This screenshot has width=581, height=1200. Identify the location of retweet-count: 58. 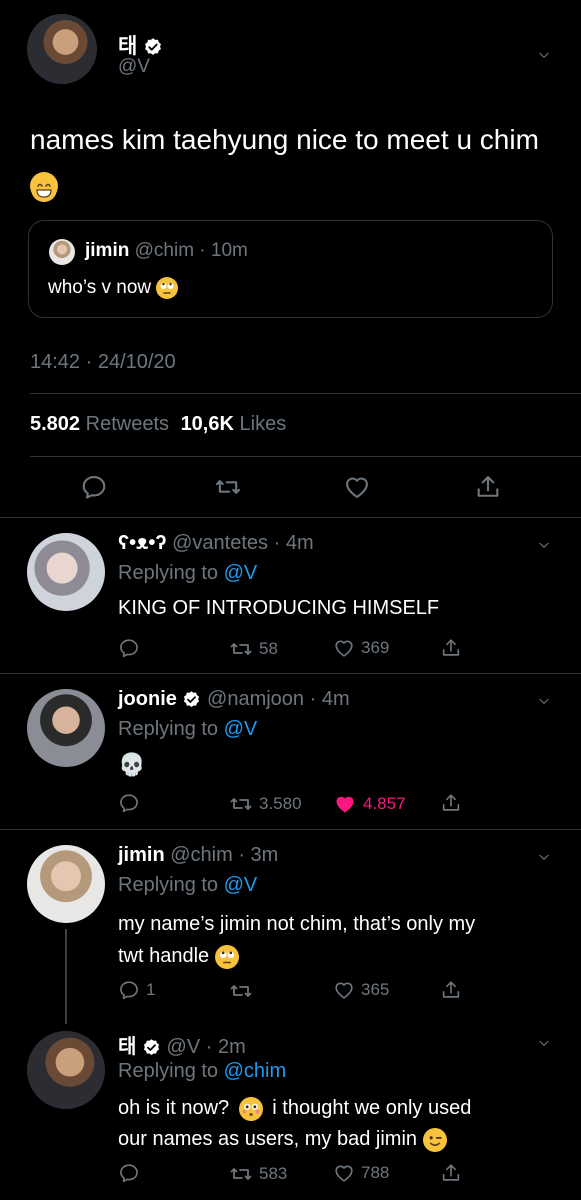
(268, 648).